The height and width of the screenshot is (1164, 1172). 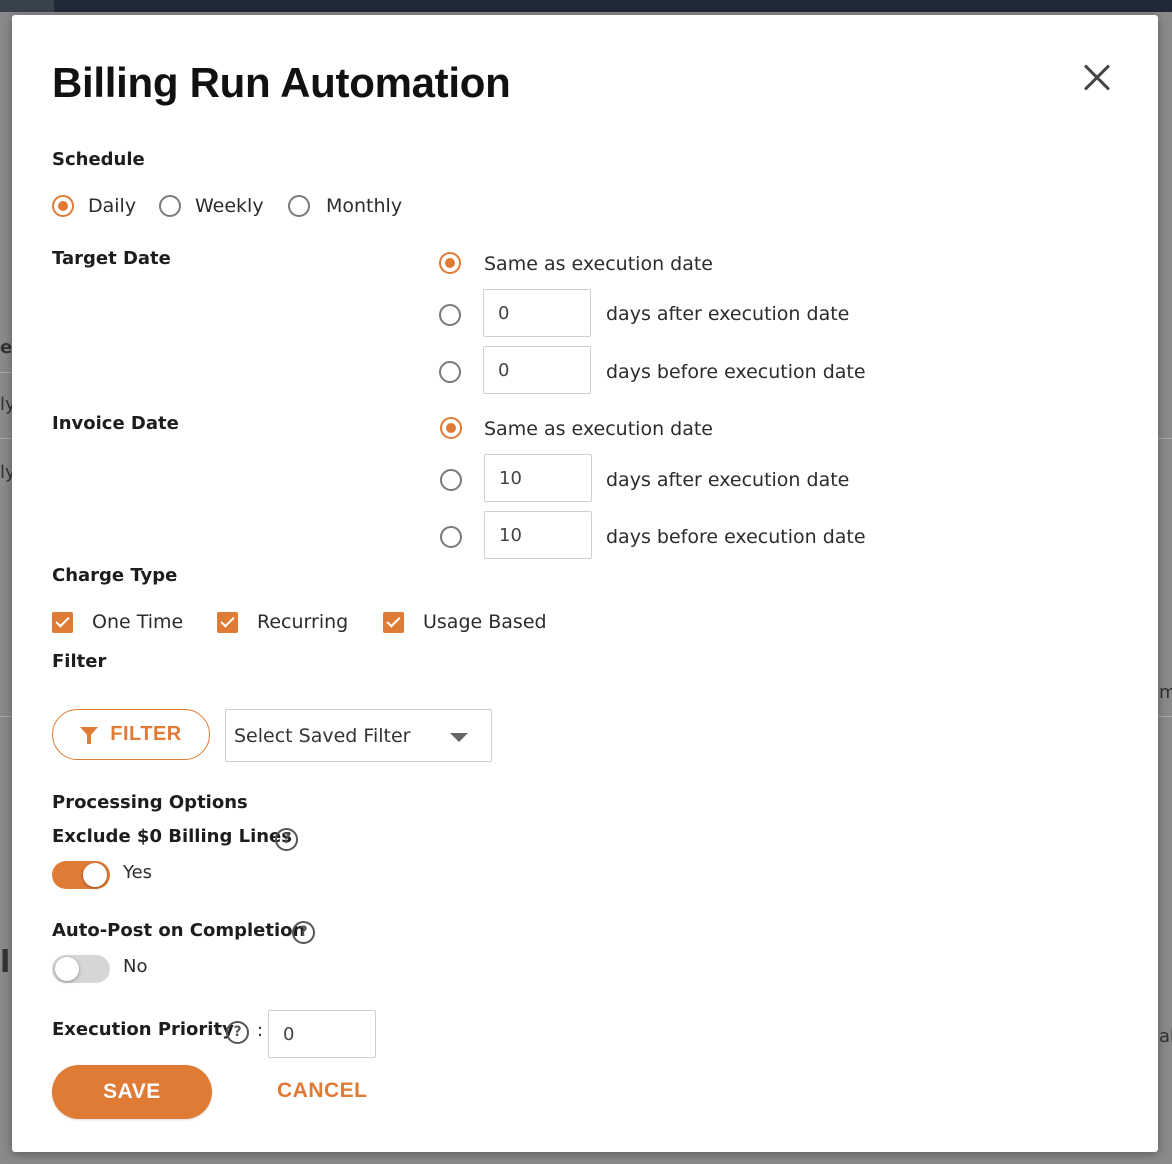 I want to click on charge-type-label: Charge Type, so click(x=115, y=575).